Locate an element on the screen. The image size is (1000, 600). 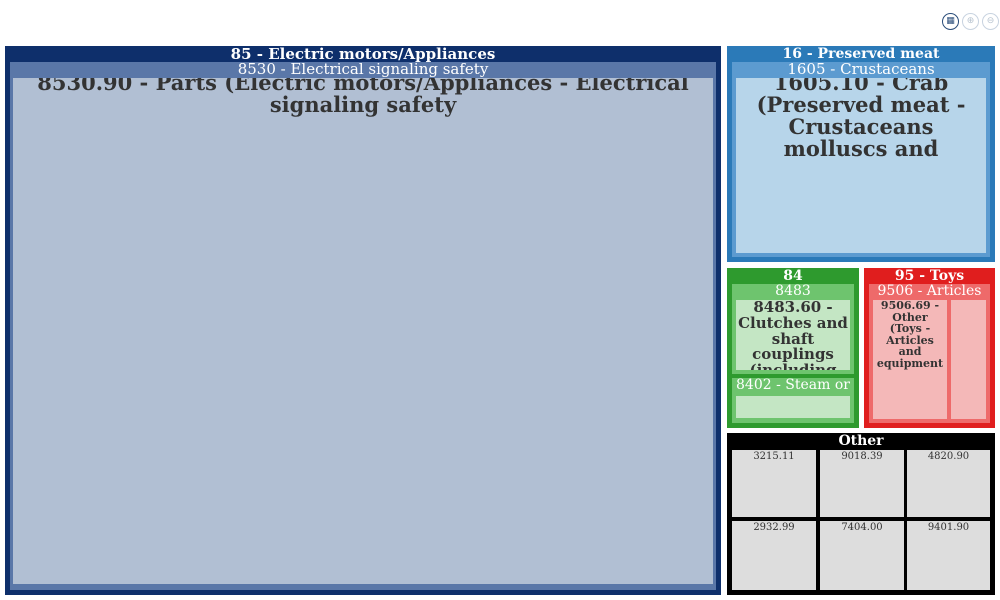
treemap-other-cell: 9018.39 is located at coordinates (862, 483).